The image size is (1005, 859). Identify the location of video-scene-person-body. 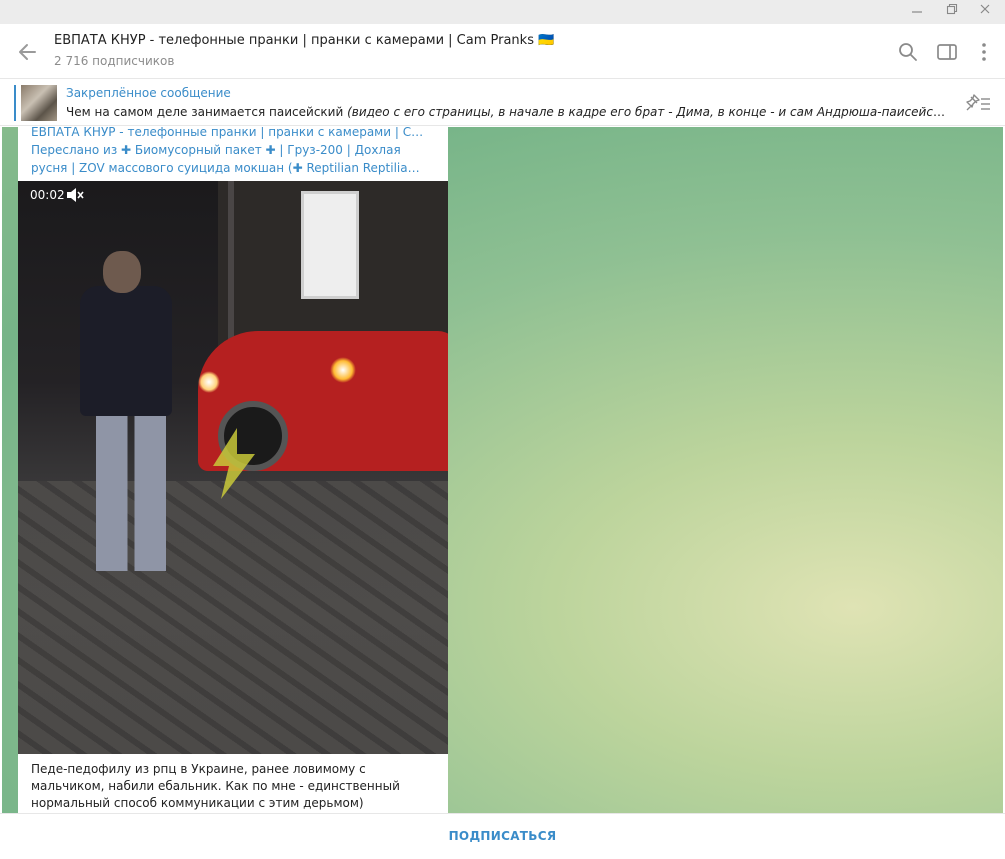
(126, 351).